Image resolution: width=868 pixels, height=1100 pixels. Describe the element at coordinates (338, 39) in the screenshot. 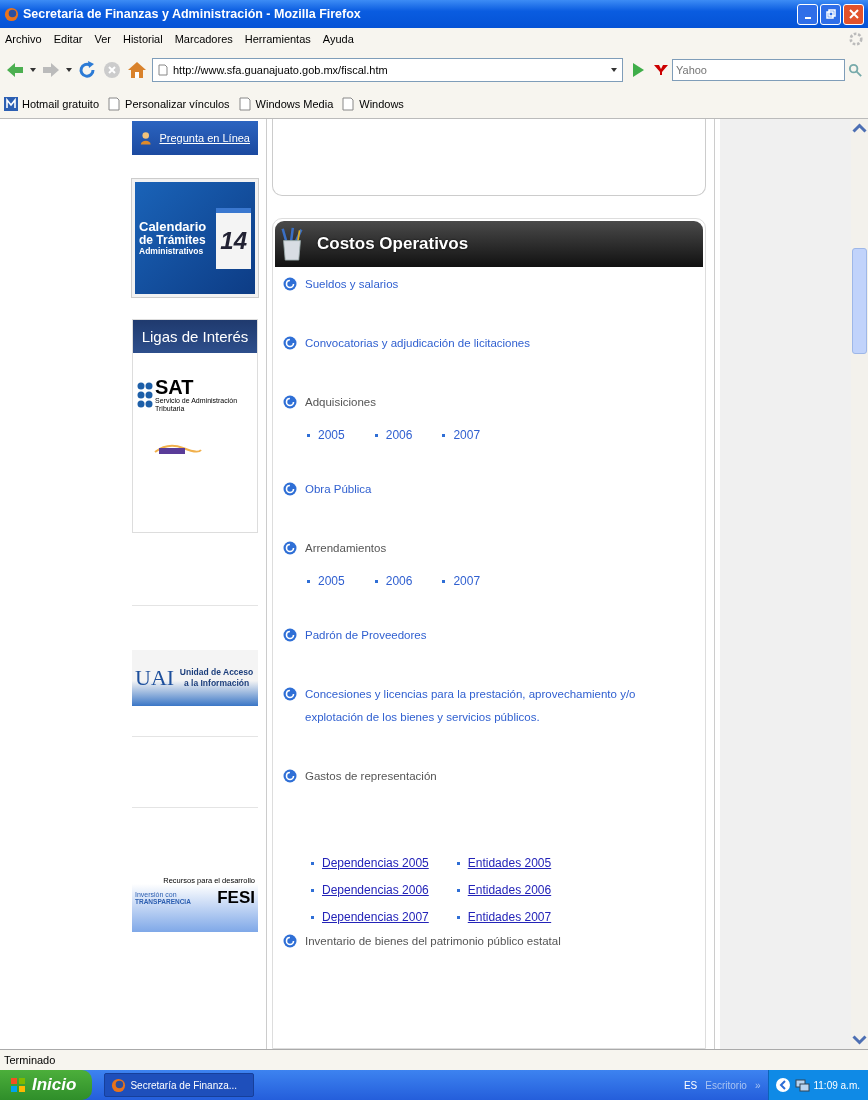

I see `menu-item: Ayuda` at that location.